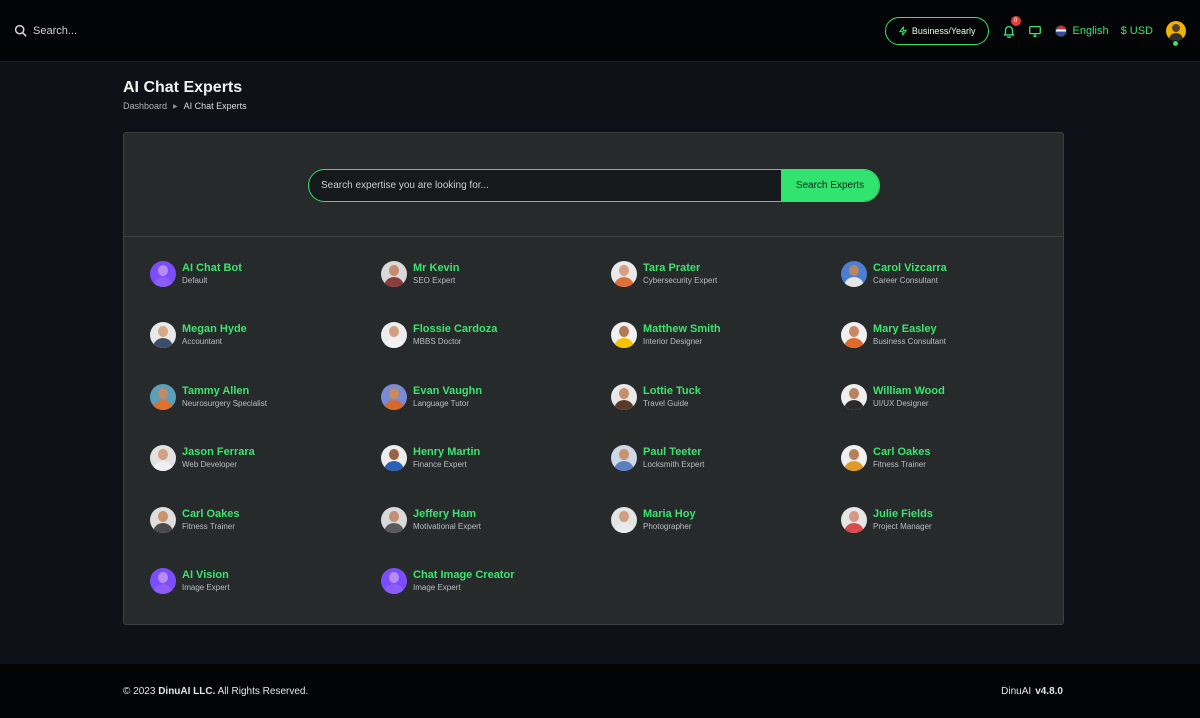 This screenshot has width=1200, height=718. Describe the element at coordinates (434, 280) in the screenshot. I see `expert-role: SEO Expert` at that location.